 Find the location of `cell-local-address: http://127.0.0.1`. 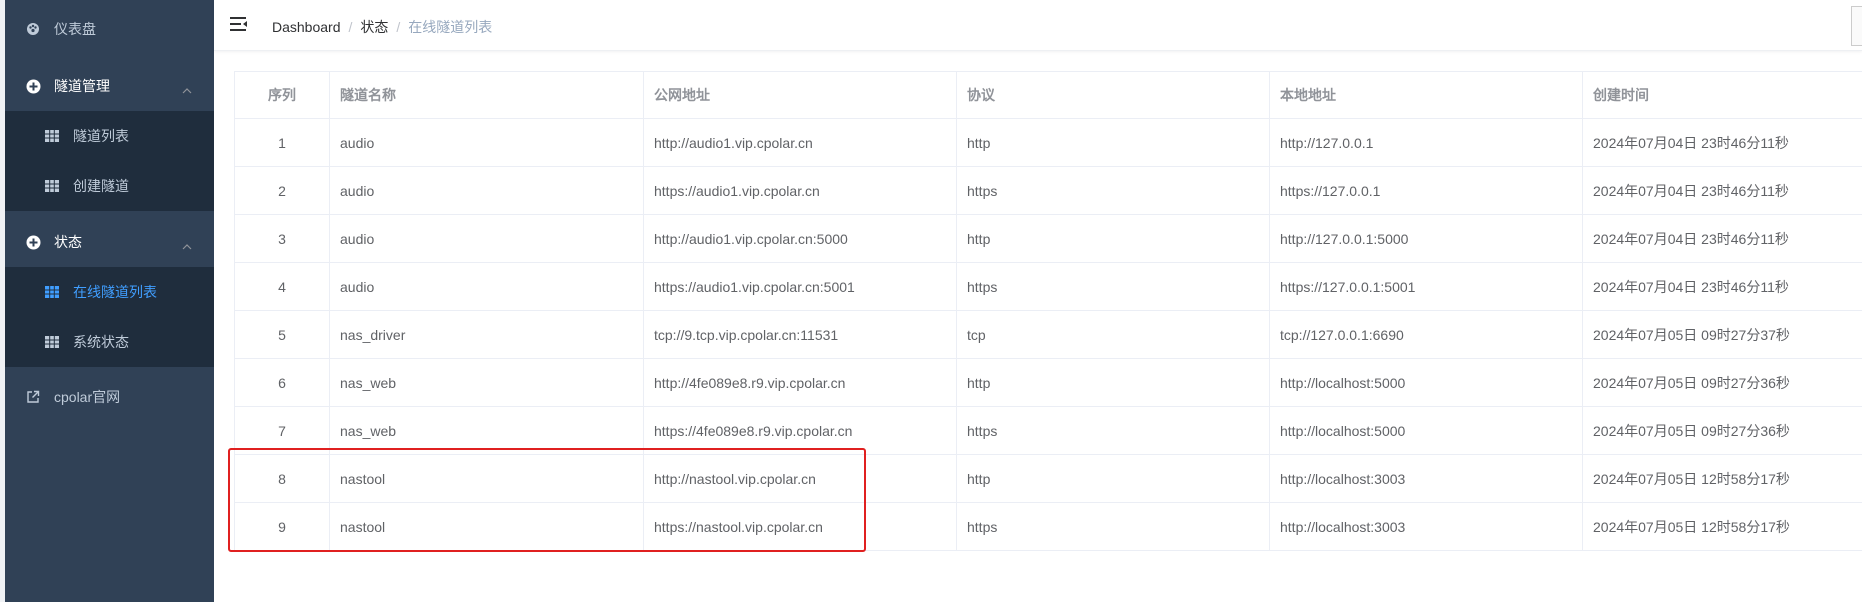

cell-local-address: http://127.0.0.1 is located at coordinates (1426, 142).